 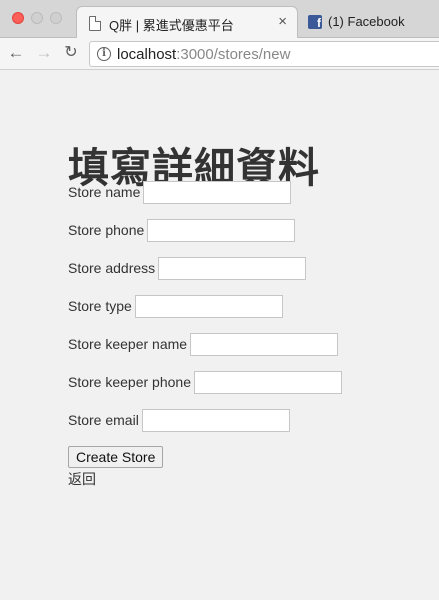 What do you see at coordinates (315, 22) in the screenshot?
I see `facebook-icon: f` at bounding box center [315, 22].